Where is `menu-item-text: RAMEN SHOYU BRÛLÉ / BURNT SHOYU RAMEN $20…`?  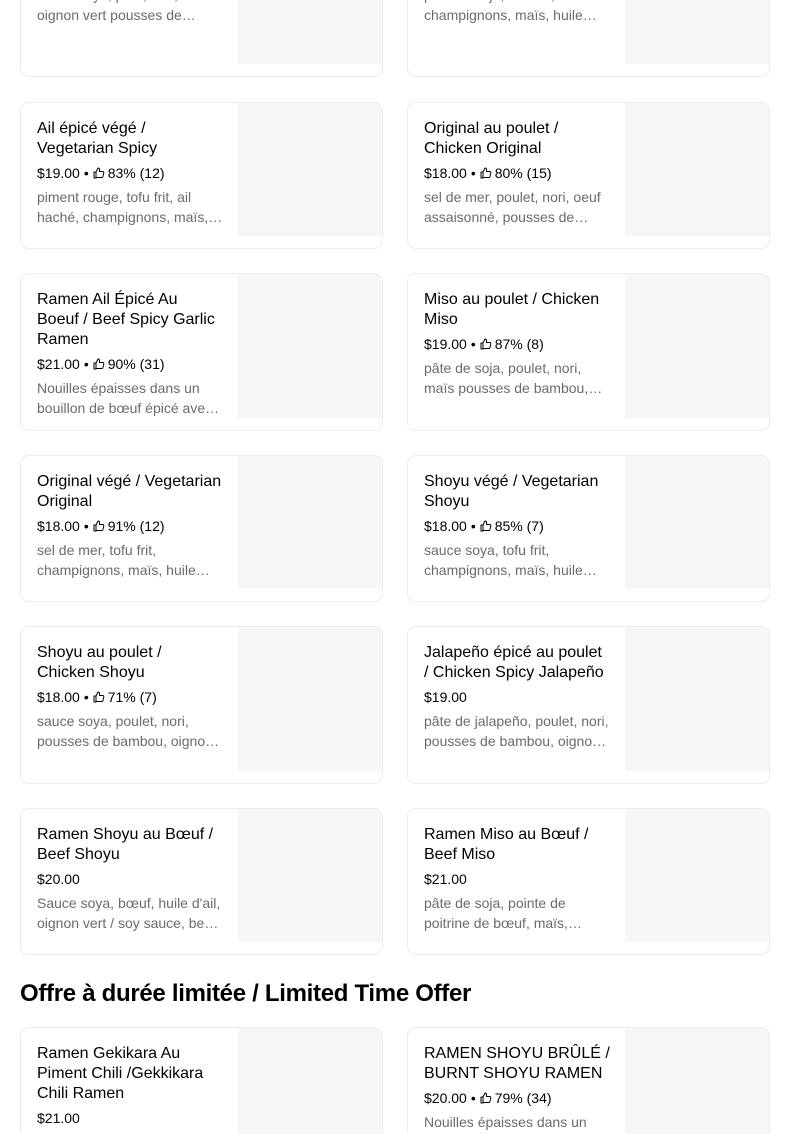 menu-item-text: RAMEN SHOYU BRÛLÉ / BURNT SHOYU RAMEN $20… is located at coordinates (517, 1089).